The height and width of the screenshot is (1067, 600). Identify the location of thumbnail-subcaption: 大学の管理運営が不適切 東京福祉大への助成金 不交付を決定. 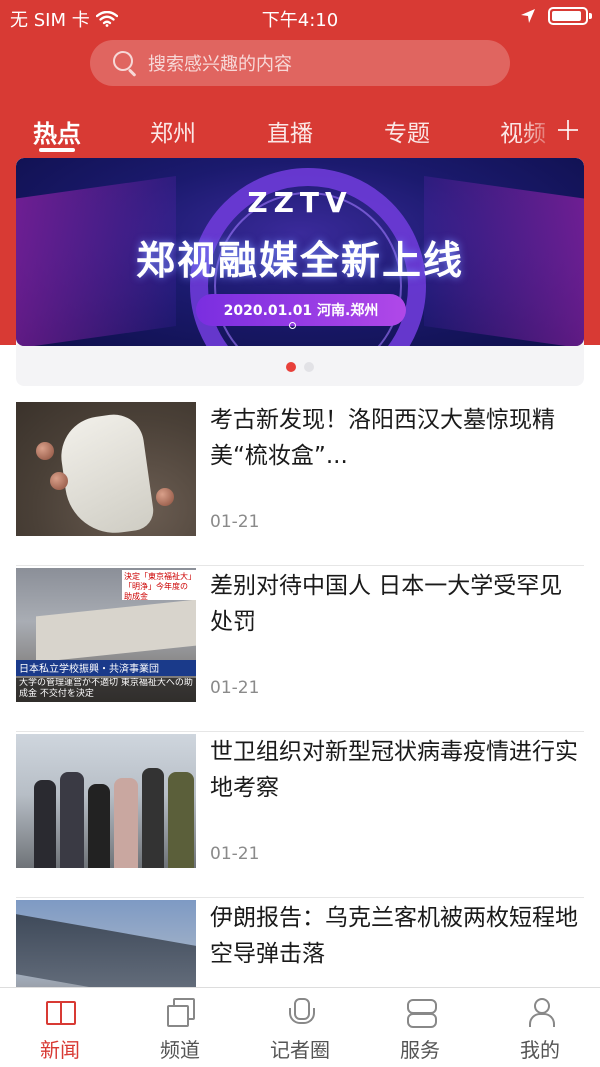
(106, 690).